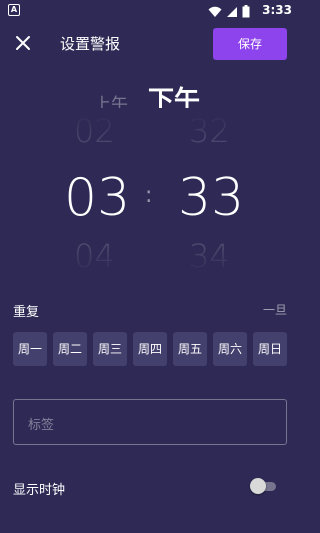 The width and height of the screenshot is (320, 533). I want to click on day-fri-button: 周五, so click(190, 349).